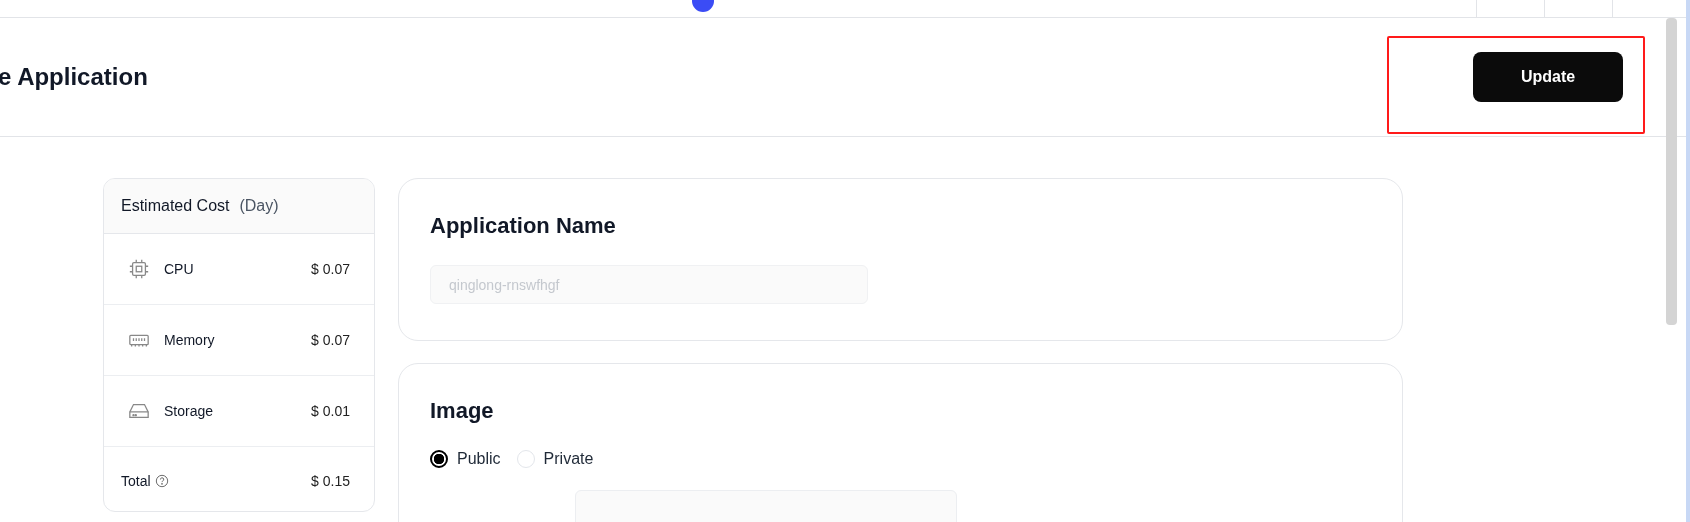 The width and height of the screenshot is (1690, 522). Describe the element at coordinates (1548, 77) in the screenshot. I see `update-button: Update` at that location.